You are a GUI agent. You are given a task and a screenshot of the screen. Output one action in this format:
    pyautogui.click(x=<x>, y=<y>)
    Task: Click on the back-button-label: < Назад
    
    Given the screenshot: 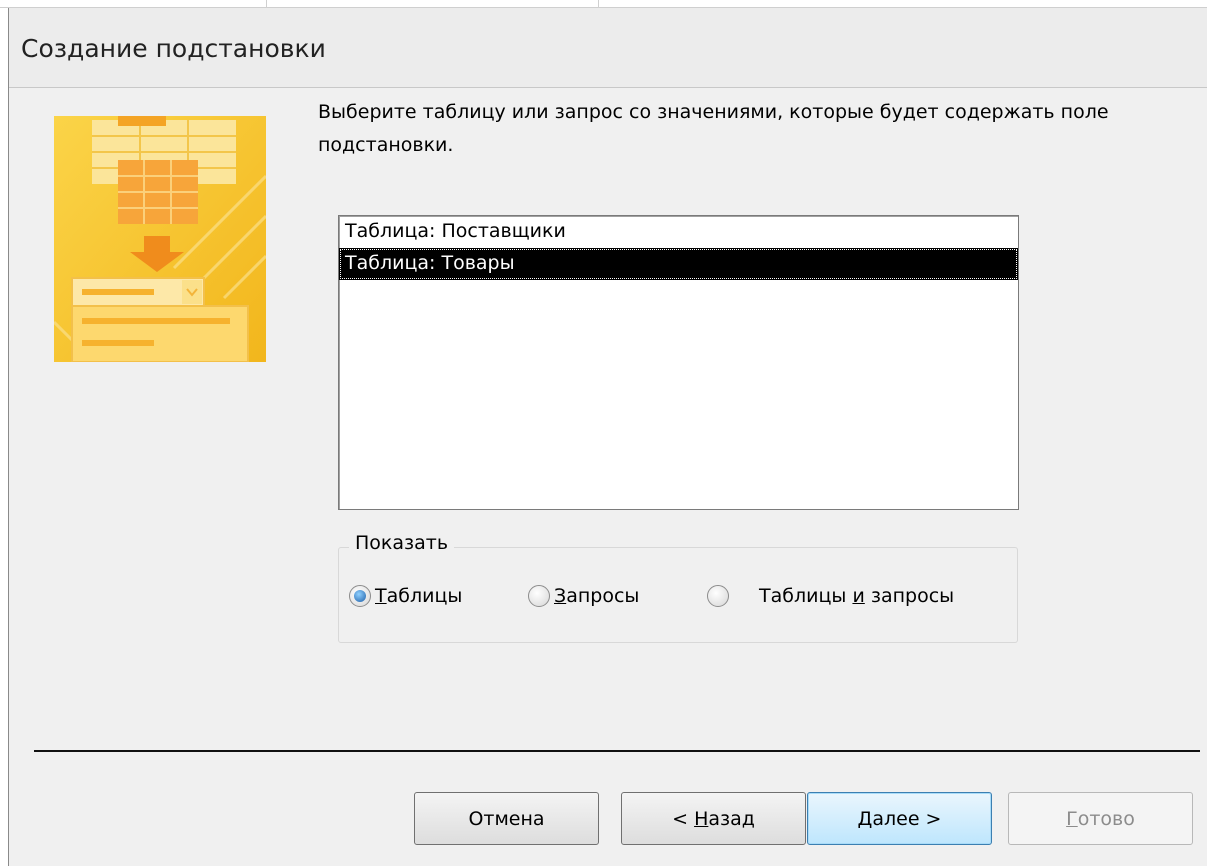 What is the action you would take?
    pyautogui.click(x=713, y=818)
    